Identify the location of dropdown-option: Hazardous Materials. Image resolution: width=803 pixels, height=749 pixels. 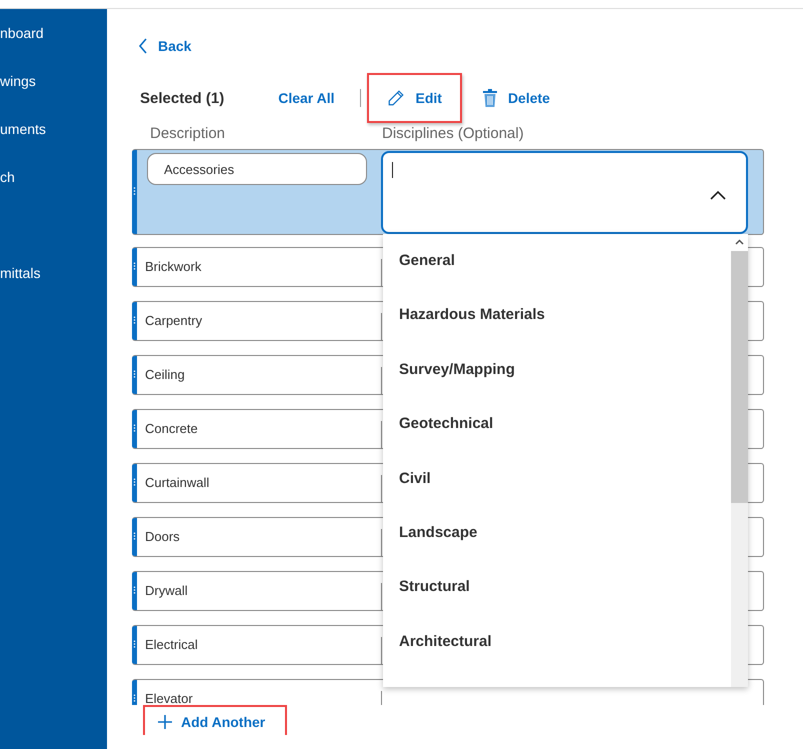
(557, 333).